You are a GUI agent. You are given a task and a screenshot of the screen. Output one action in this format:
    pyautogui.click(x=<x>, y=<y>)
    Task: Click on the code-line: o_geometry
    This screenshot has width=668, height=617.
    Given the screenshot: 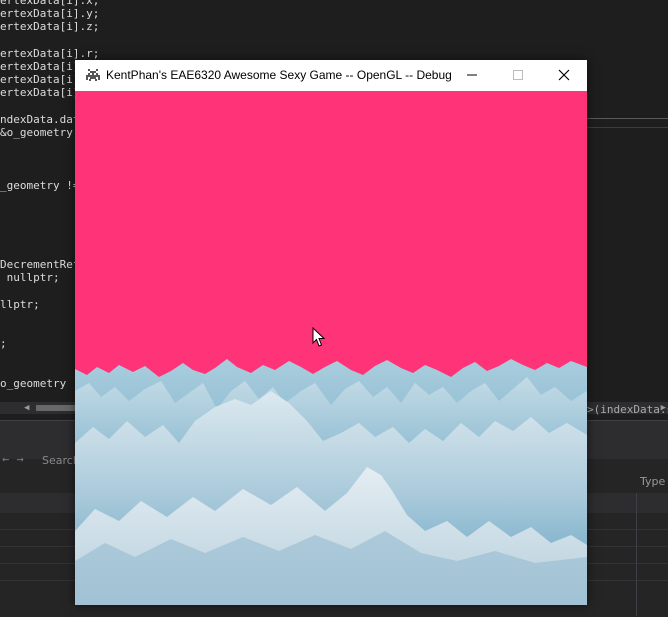 What is the action you would take?
    pyautogui.click(x=33, y=383)
    